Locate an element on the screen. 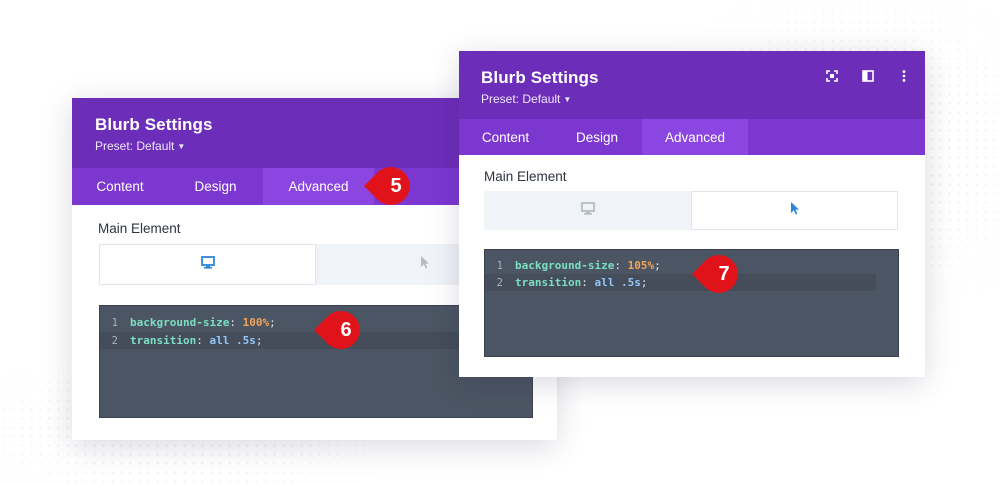 The image size is (1000, 484). more-vertical-icon is located at coordinates (904, 76).